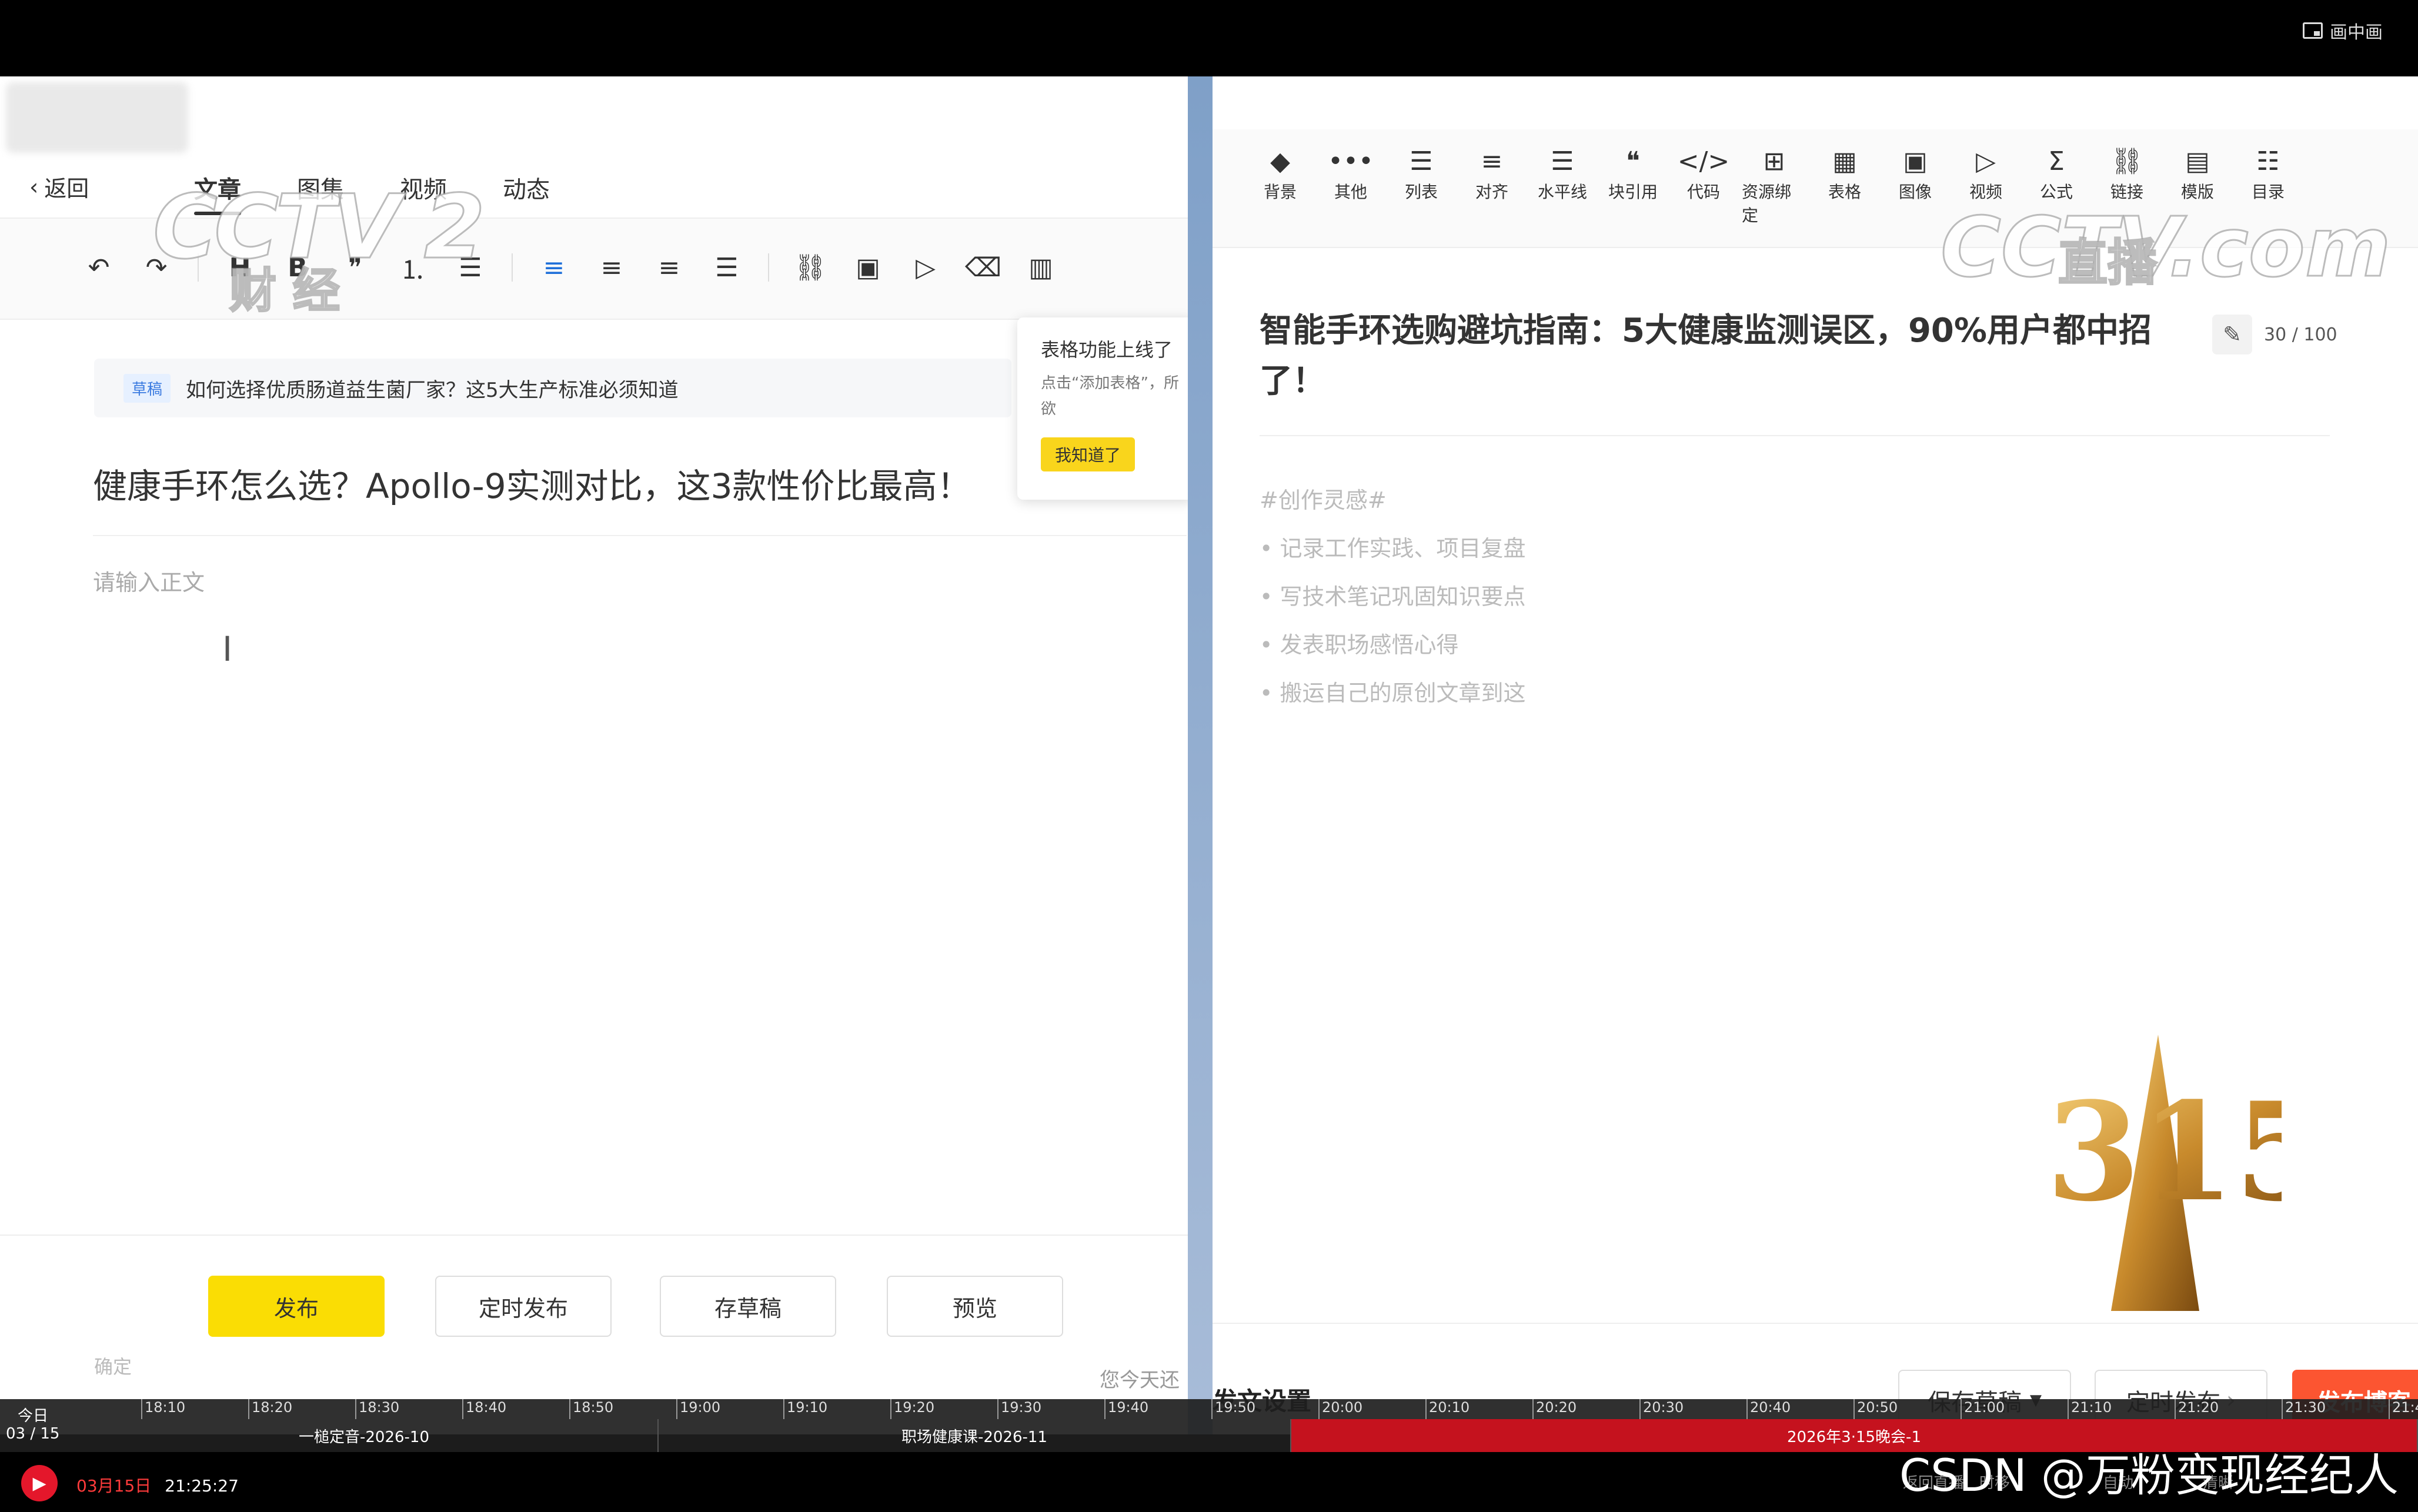 The width and height of the screenshot is (2418, 1512). What do you see at coordinates (194, 1409) in the screenshot?
I see `timeline-tick: 18:10` at bounding box center [194, 1409].